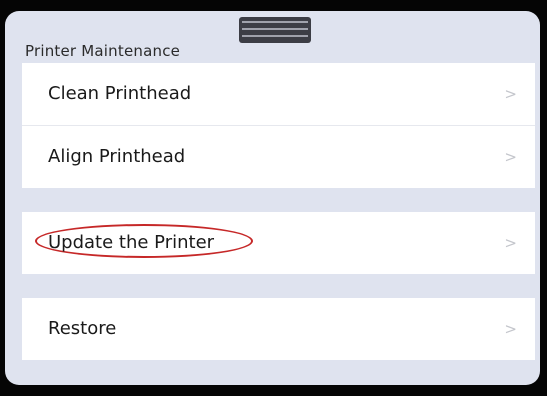 The height and width of the screenshot is (396, 547). What do you see at coordinates (82, 328) in the screenshot?
I see `menu-item-label: Restore` at bounding box center [82, 328].